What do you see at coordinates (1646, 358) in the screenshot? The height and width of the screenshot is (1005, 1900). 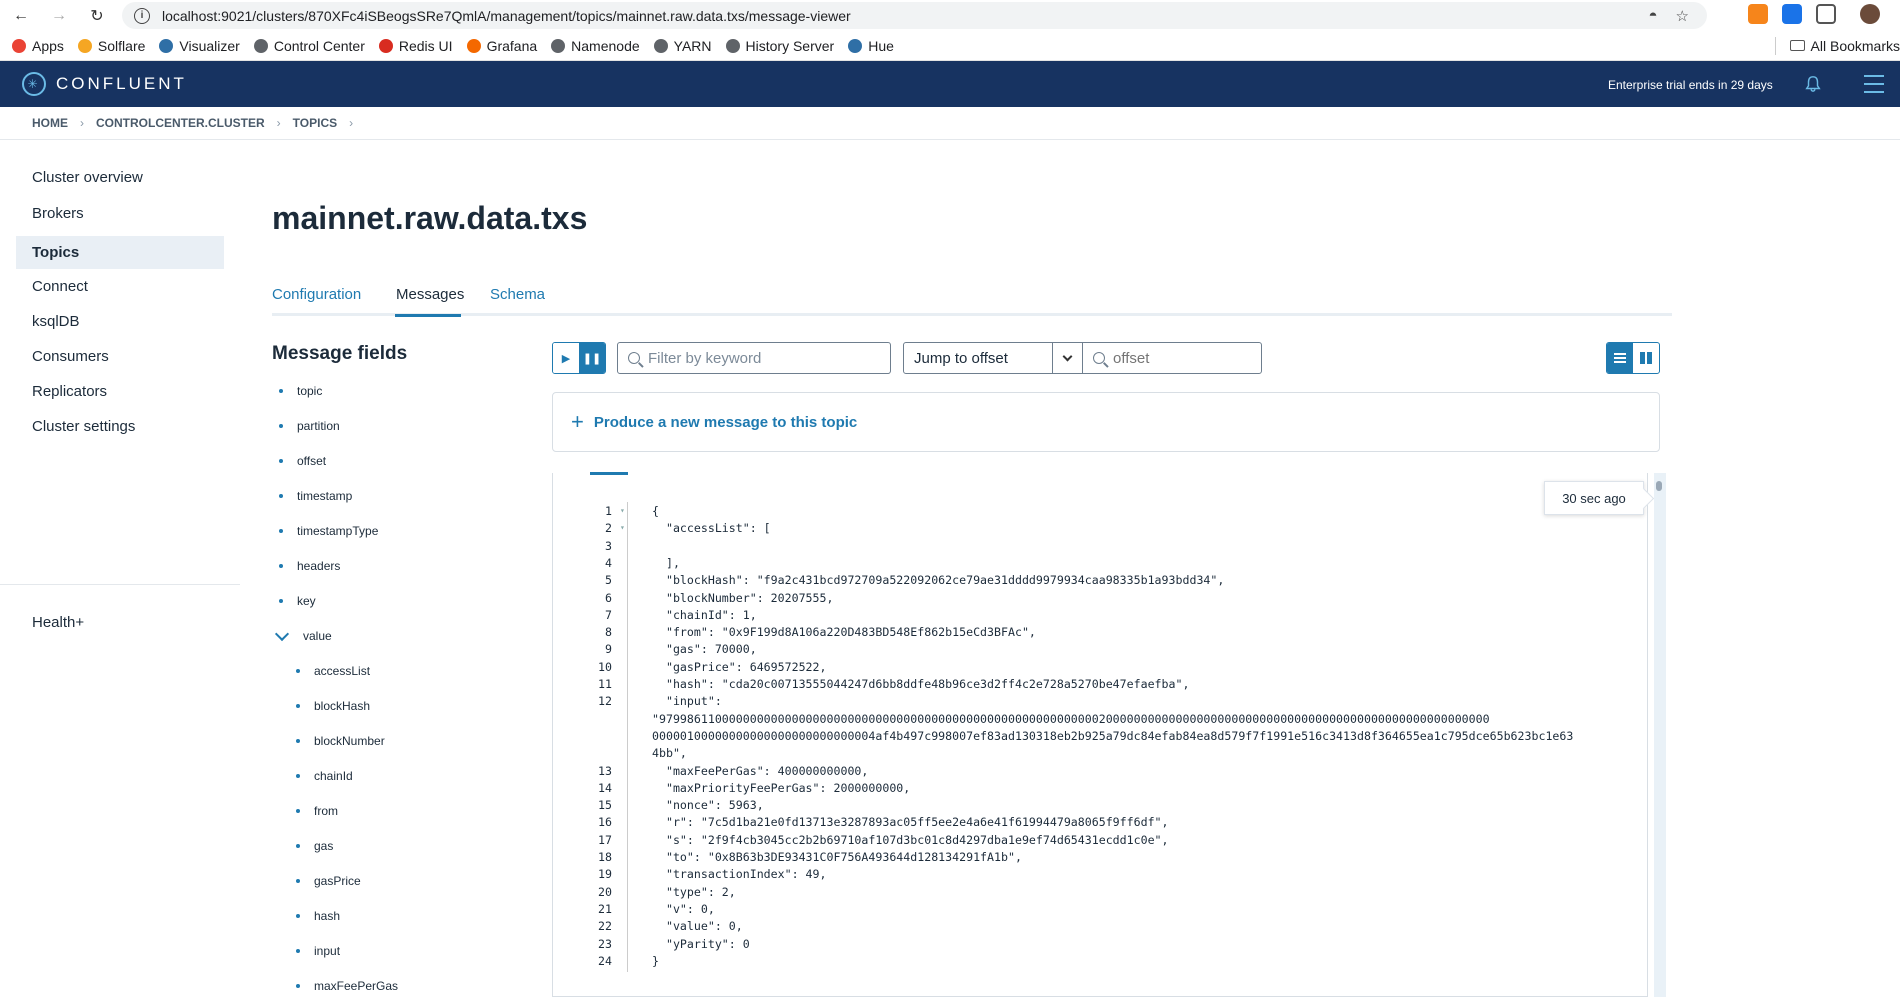 I see `card-view-button` at bounding box center [1646, 358].